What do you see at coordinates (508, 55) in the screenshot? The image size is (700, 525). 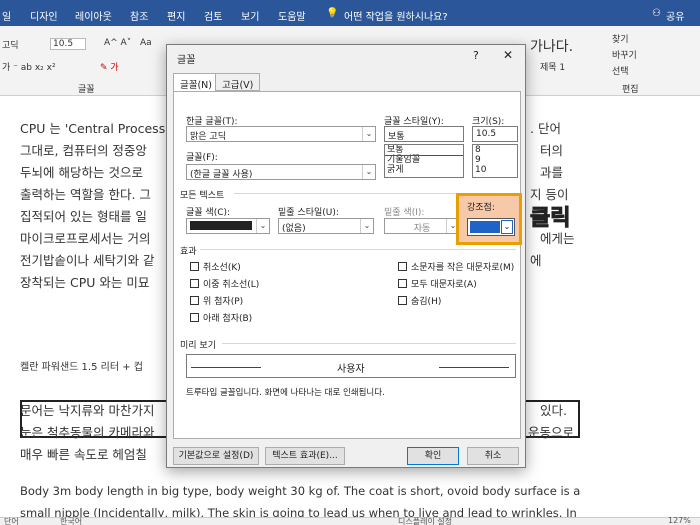 I see `close-icon: ✕` at bounding box center [508, 55].